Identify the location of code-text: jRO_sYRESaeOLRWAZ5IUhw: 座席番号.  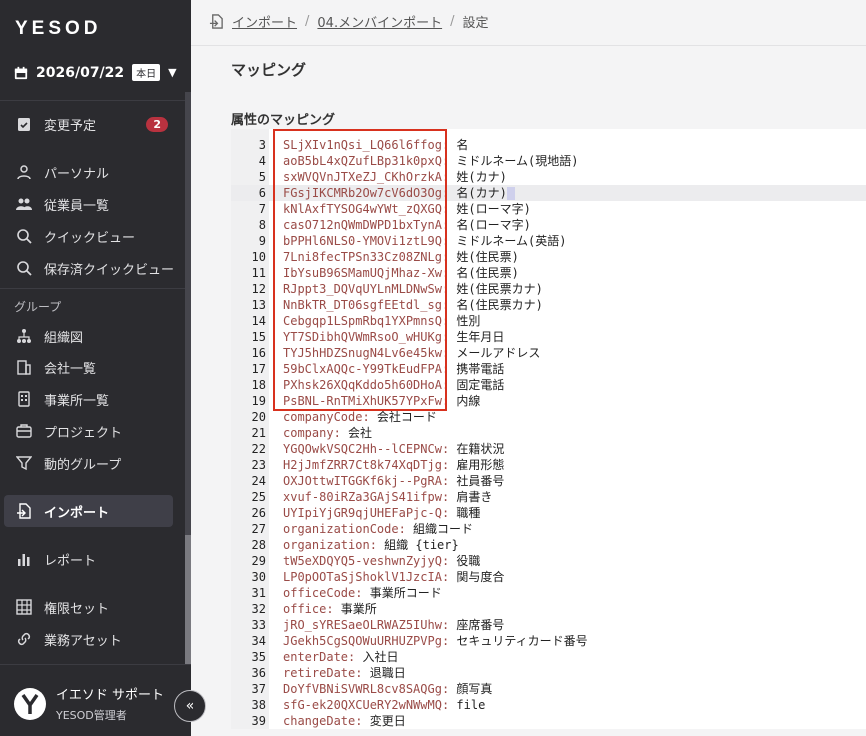
(393, 625).